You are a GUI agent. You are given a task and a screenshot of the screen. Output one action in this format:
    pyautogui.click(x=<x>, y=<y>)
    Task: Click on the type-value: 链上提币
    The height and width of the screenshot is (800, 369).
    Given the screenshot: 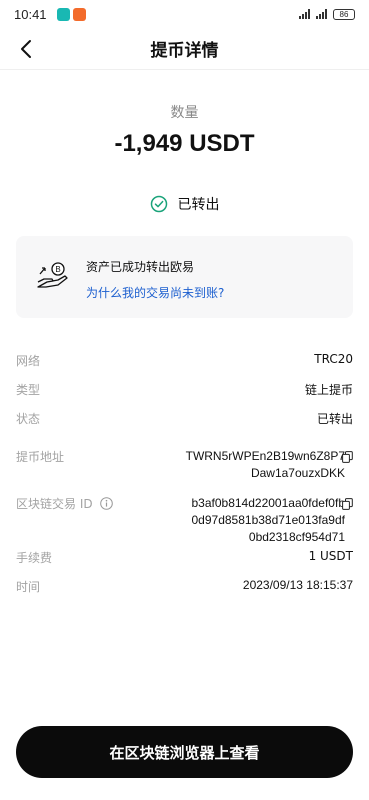 What is the action you would take?
    pyautogui.click(x=328, y=390)
    